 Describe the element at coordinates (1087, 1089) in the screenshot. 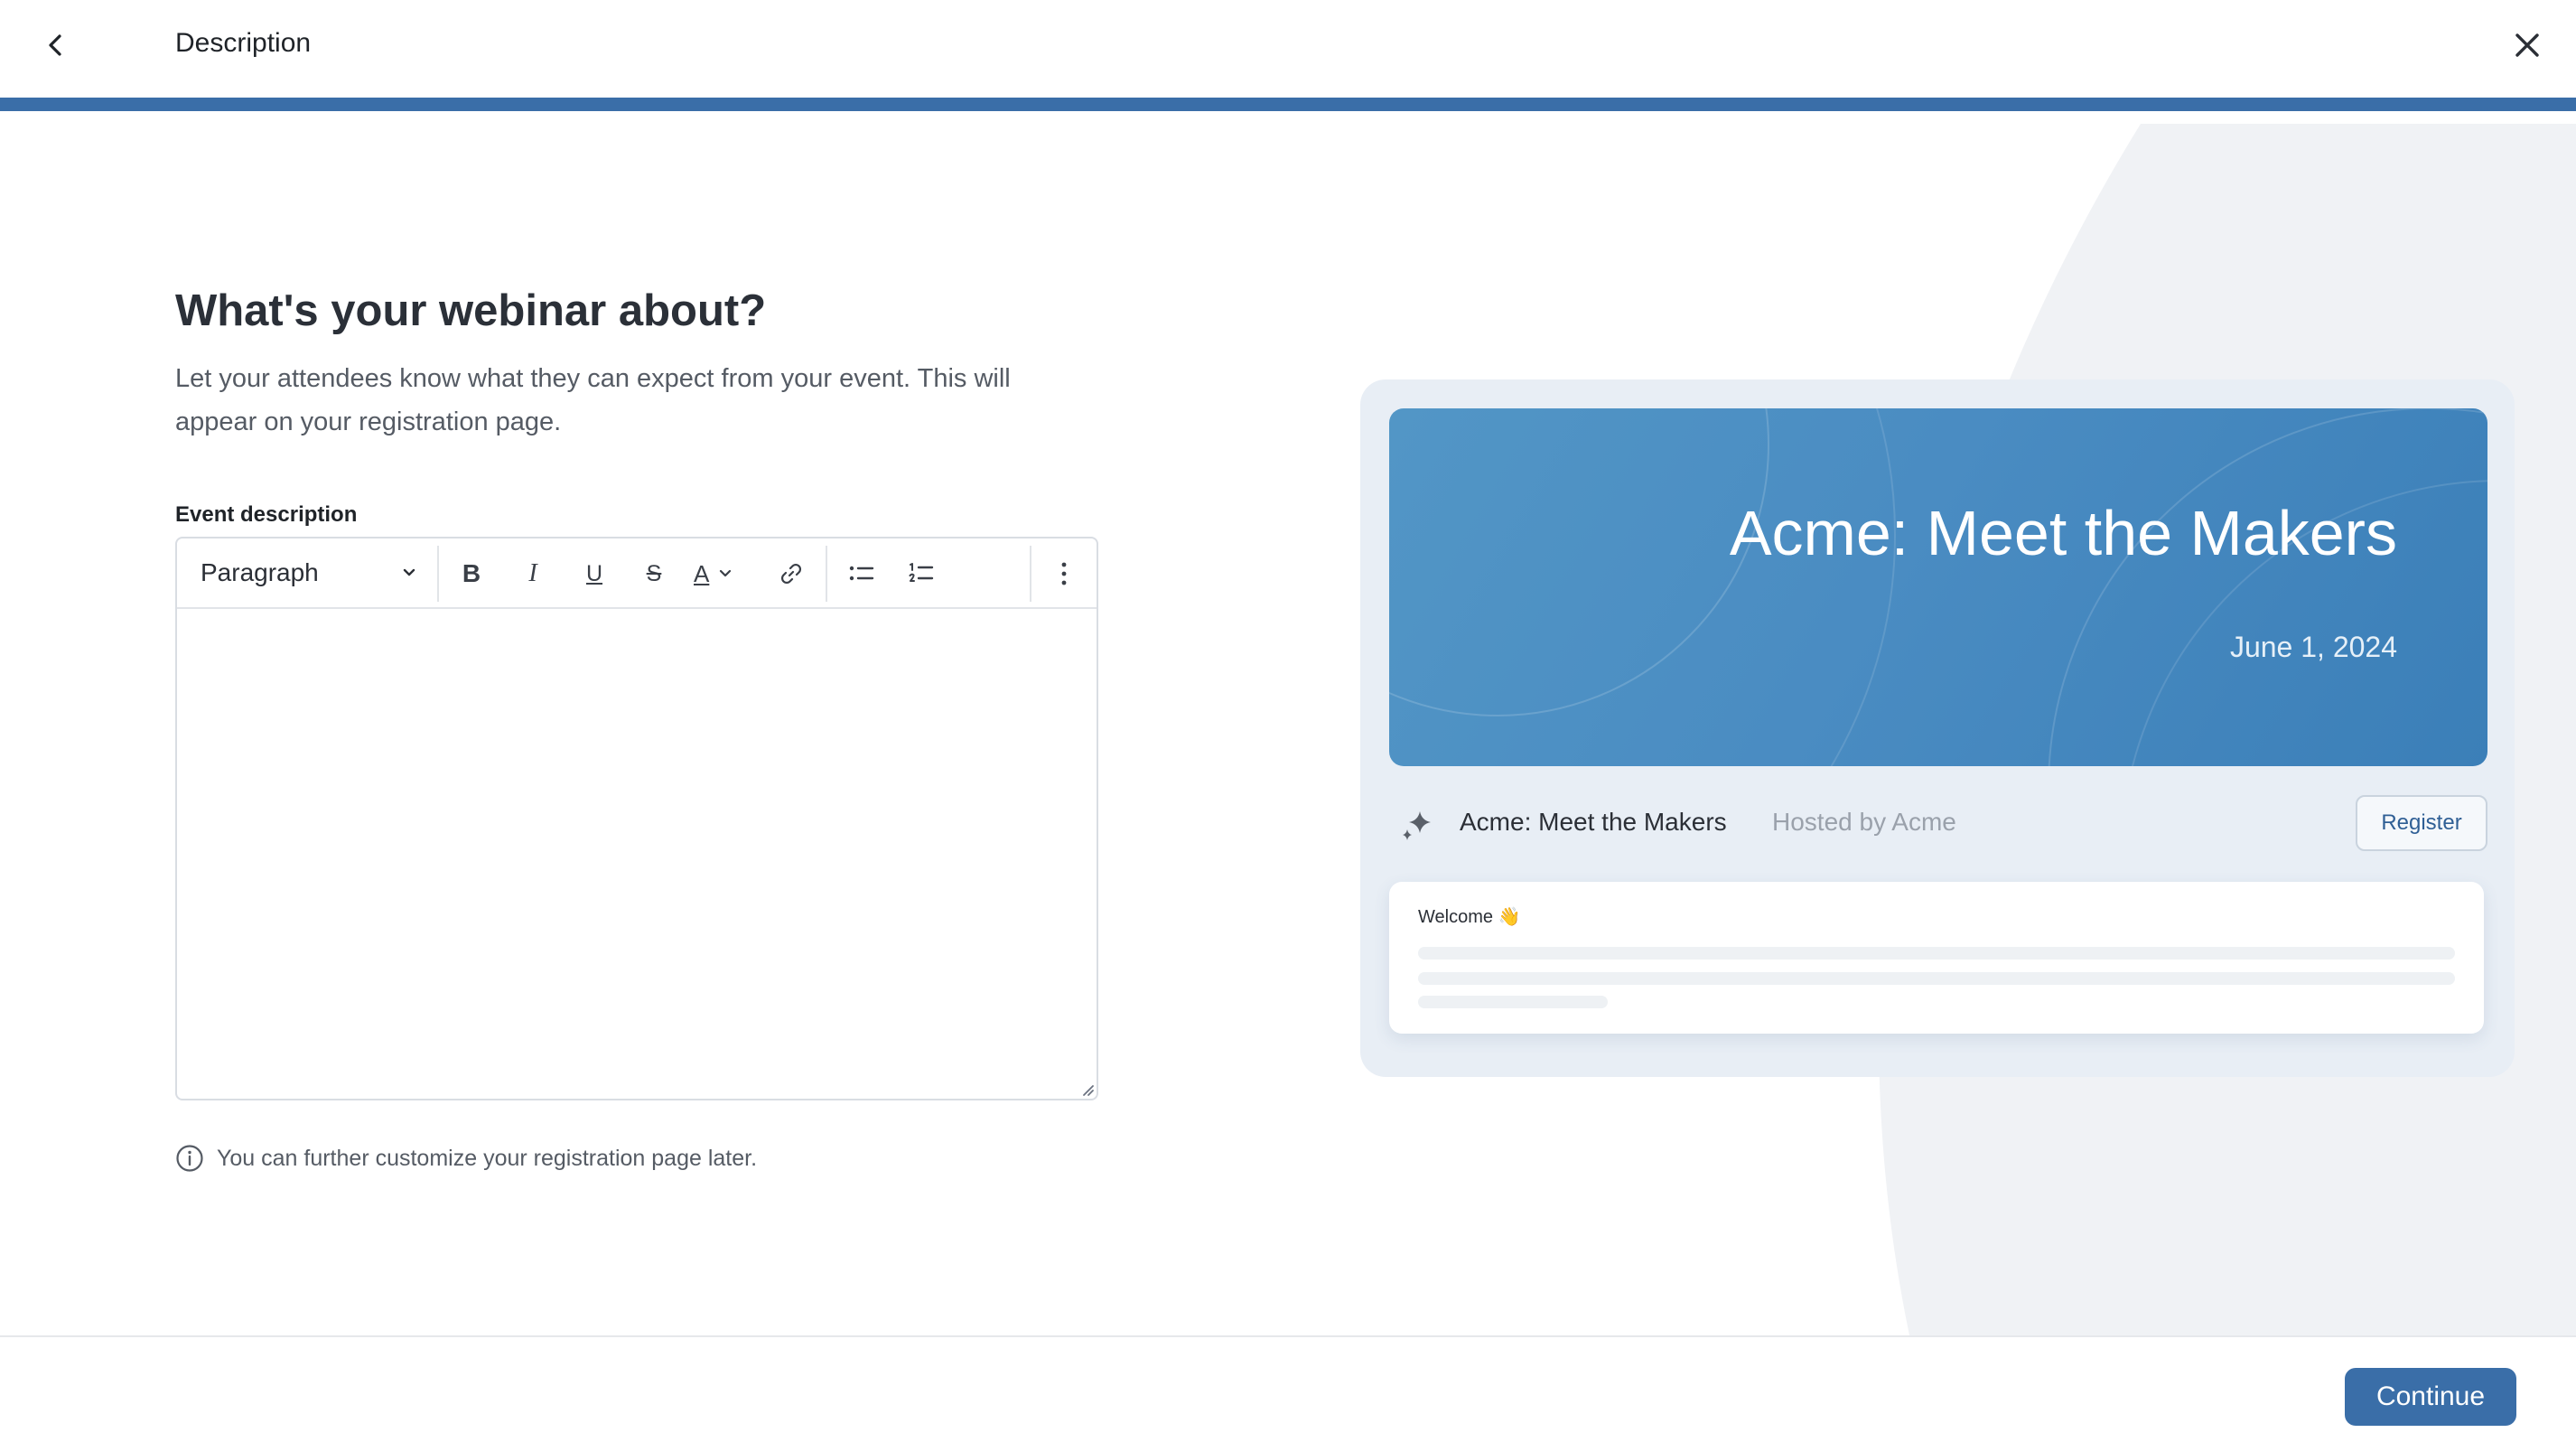

I see `resize-handle-icon` at that location.